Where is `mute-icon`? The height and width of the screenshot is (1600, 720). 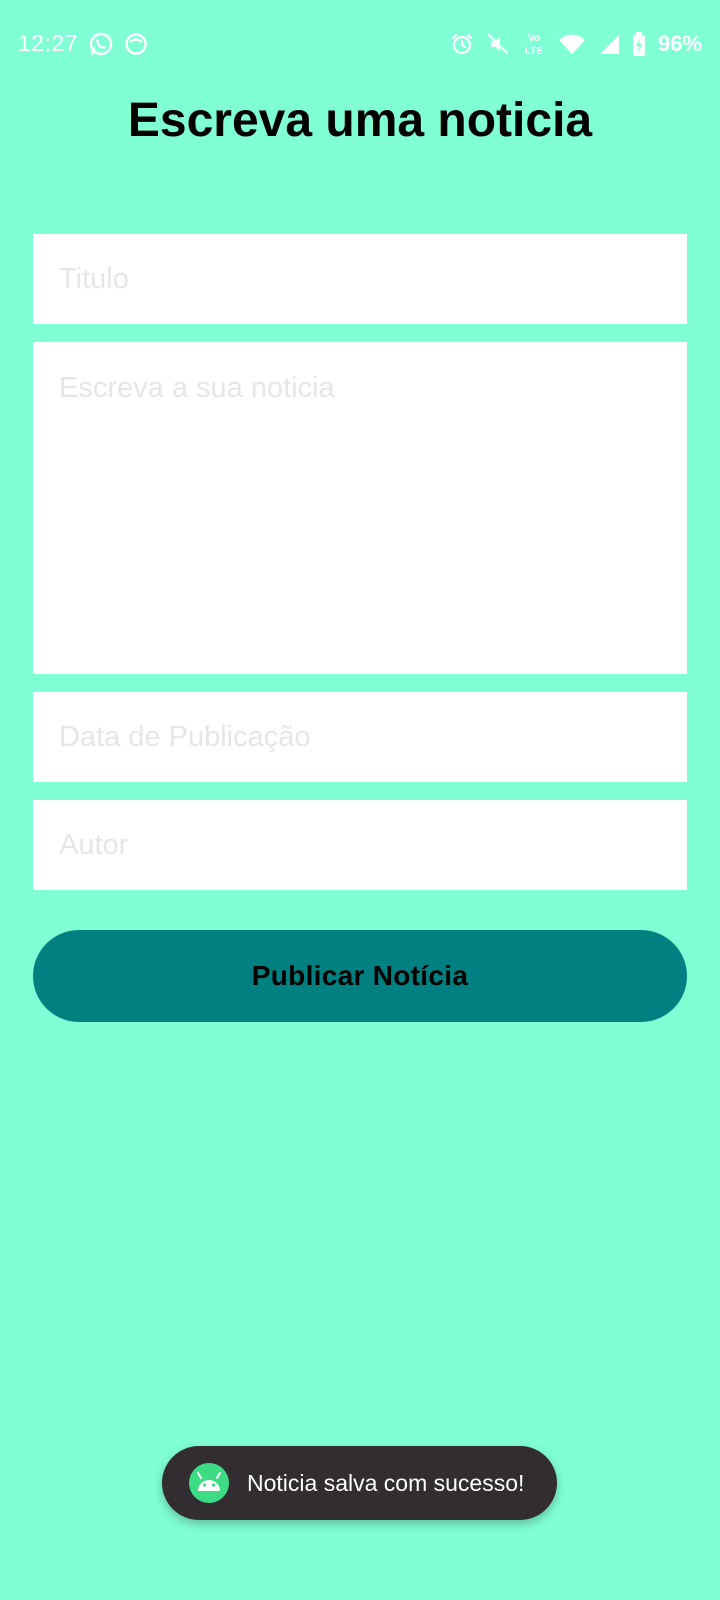
mute-icon is located at coordinates (498, 44).